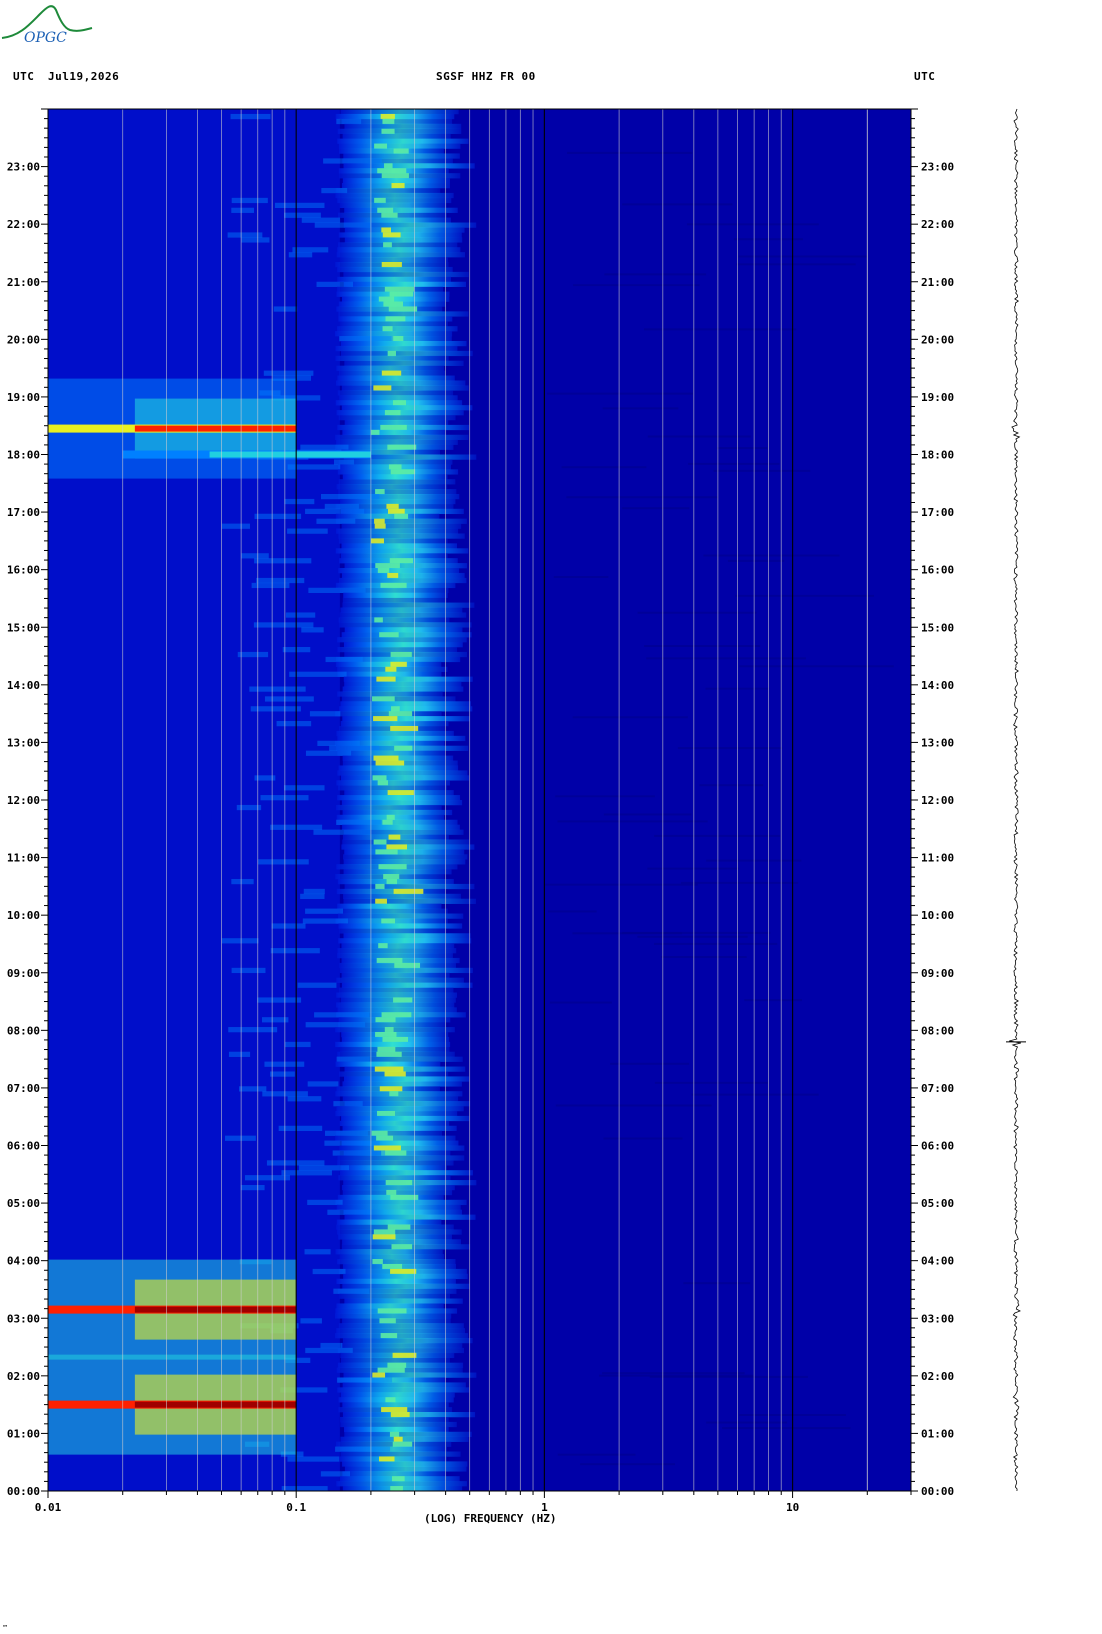  Describe the element at coordinates (23, 282) in the screenshot. I see `y-tick-label-left: 21:00` at that location.